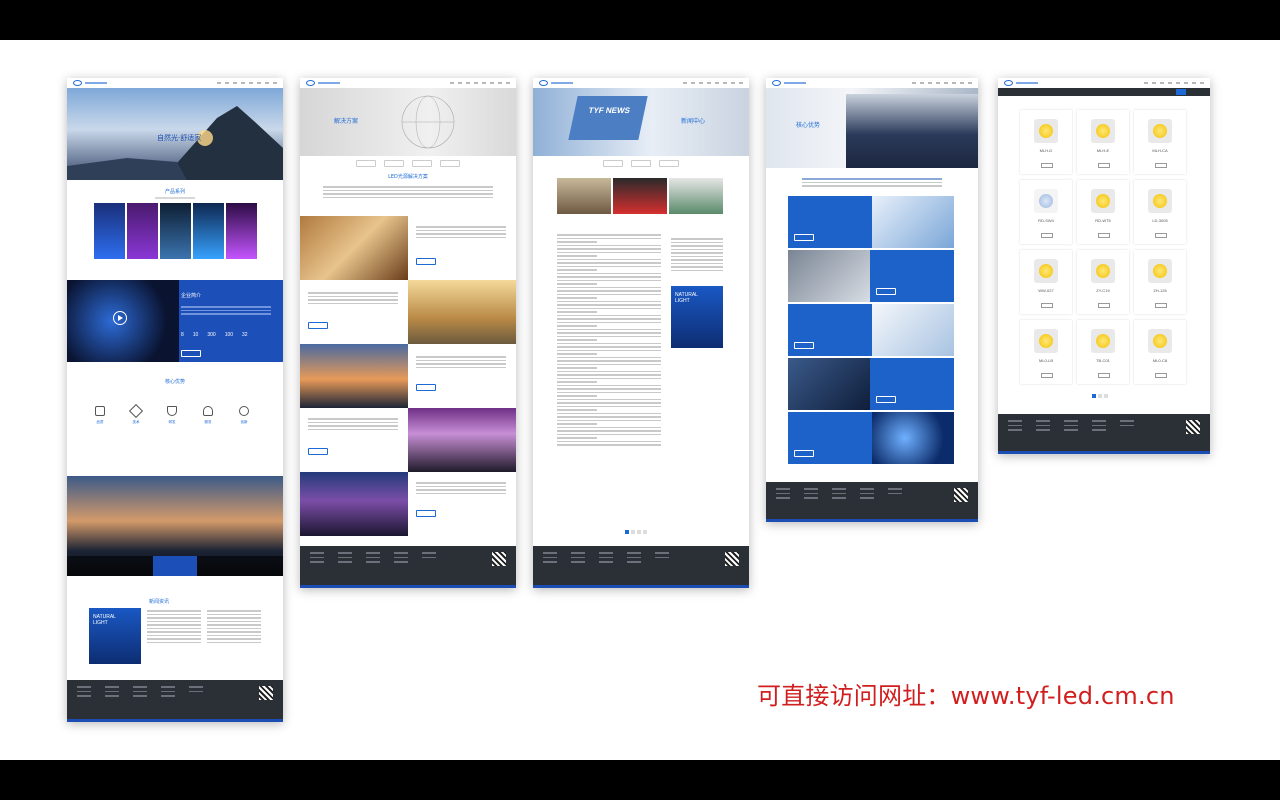  I want to click on product-card: MLH-E, so click(1103, 142).